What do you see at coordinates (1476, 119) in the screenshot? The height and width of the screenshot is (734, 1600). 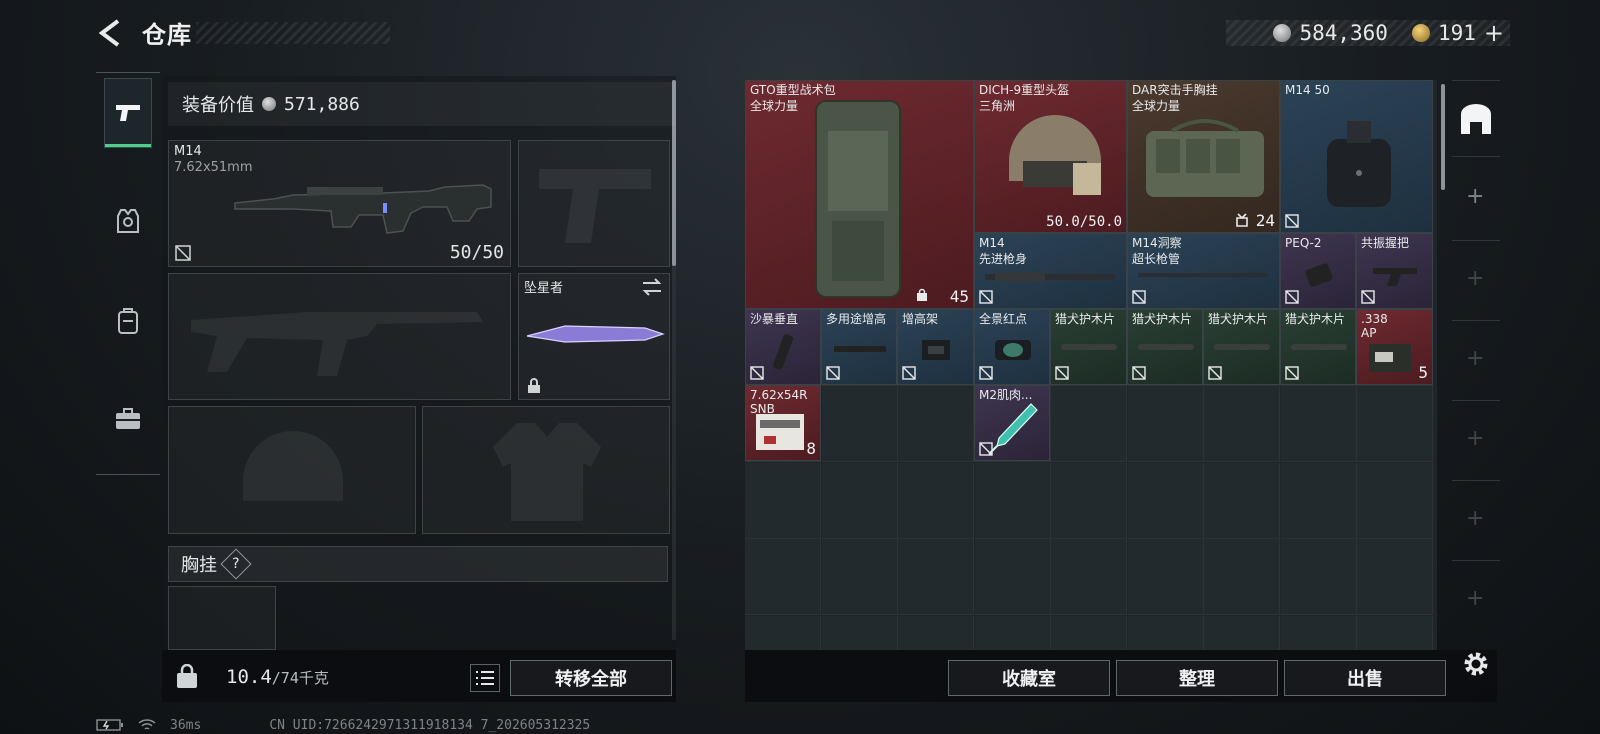 I see `stash-home-icon` at bounding box center [1476, 119].